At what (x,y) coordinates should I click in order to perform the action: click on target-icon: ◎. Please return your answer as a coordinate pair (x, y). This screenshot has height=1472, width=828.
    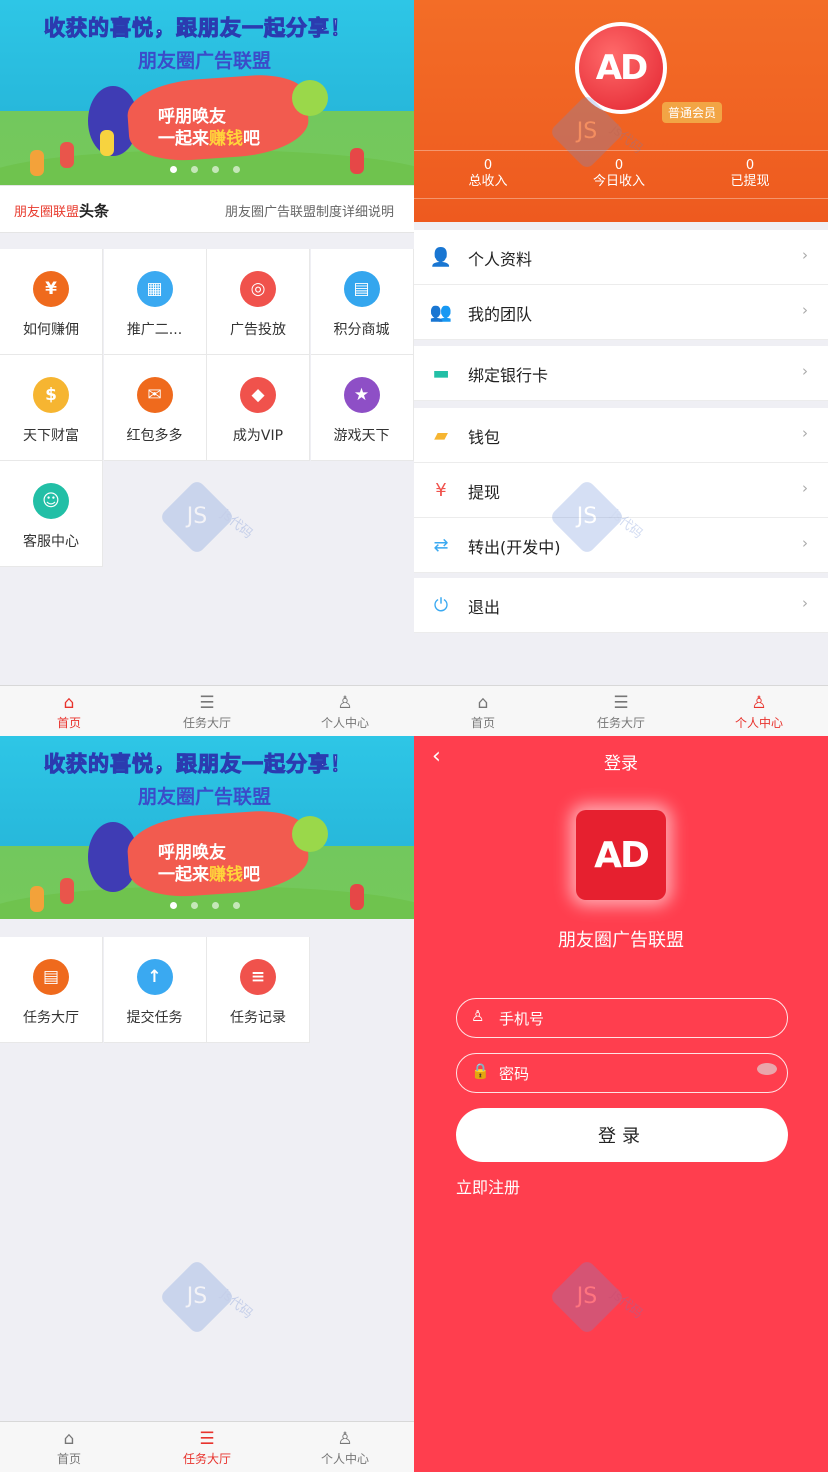
    Looking at the image, I should click on (258, 289).